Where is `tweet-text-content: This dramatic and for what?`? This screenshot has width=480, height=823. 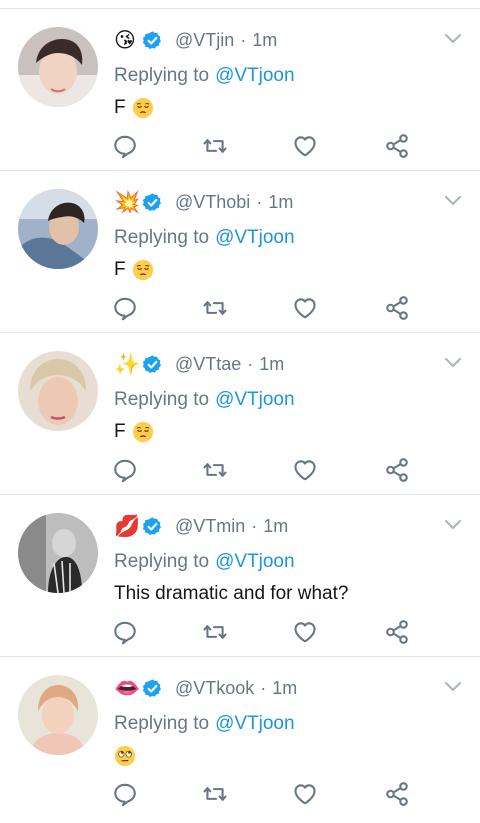 tweet-text-content: This dramatic and for what? is located at coordinates (231, 593).